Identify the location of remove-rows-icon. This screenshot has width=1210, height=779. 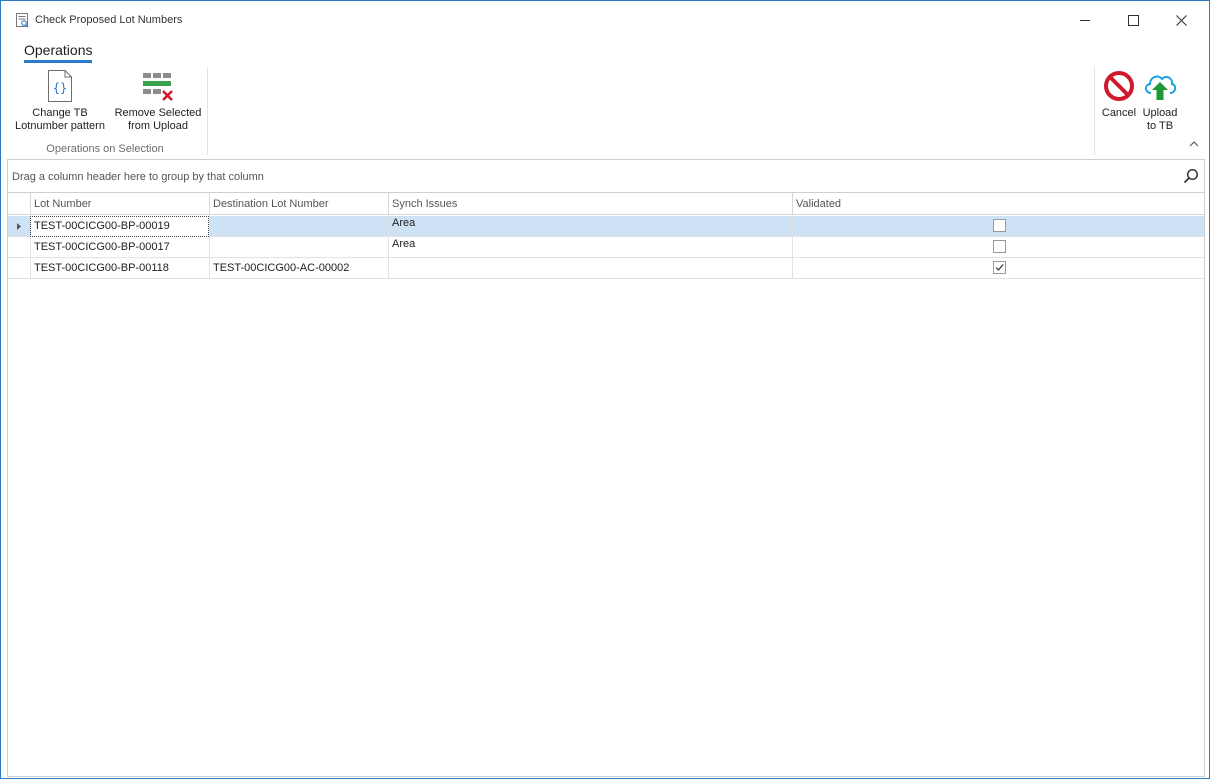
(158, 87).